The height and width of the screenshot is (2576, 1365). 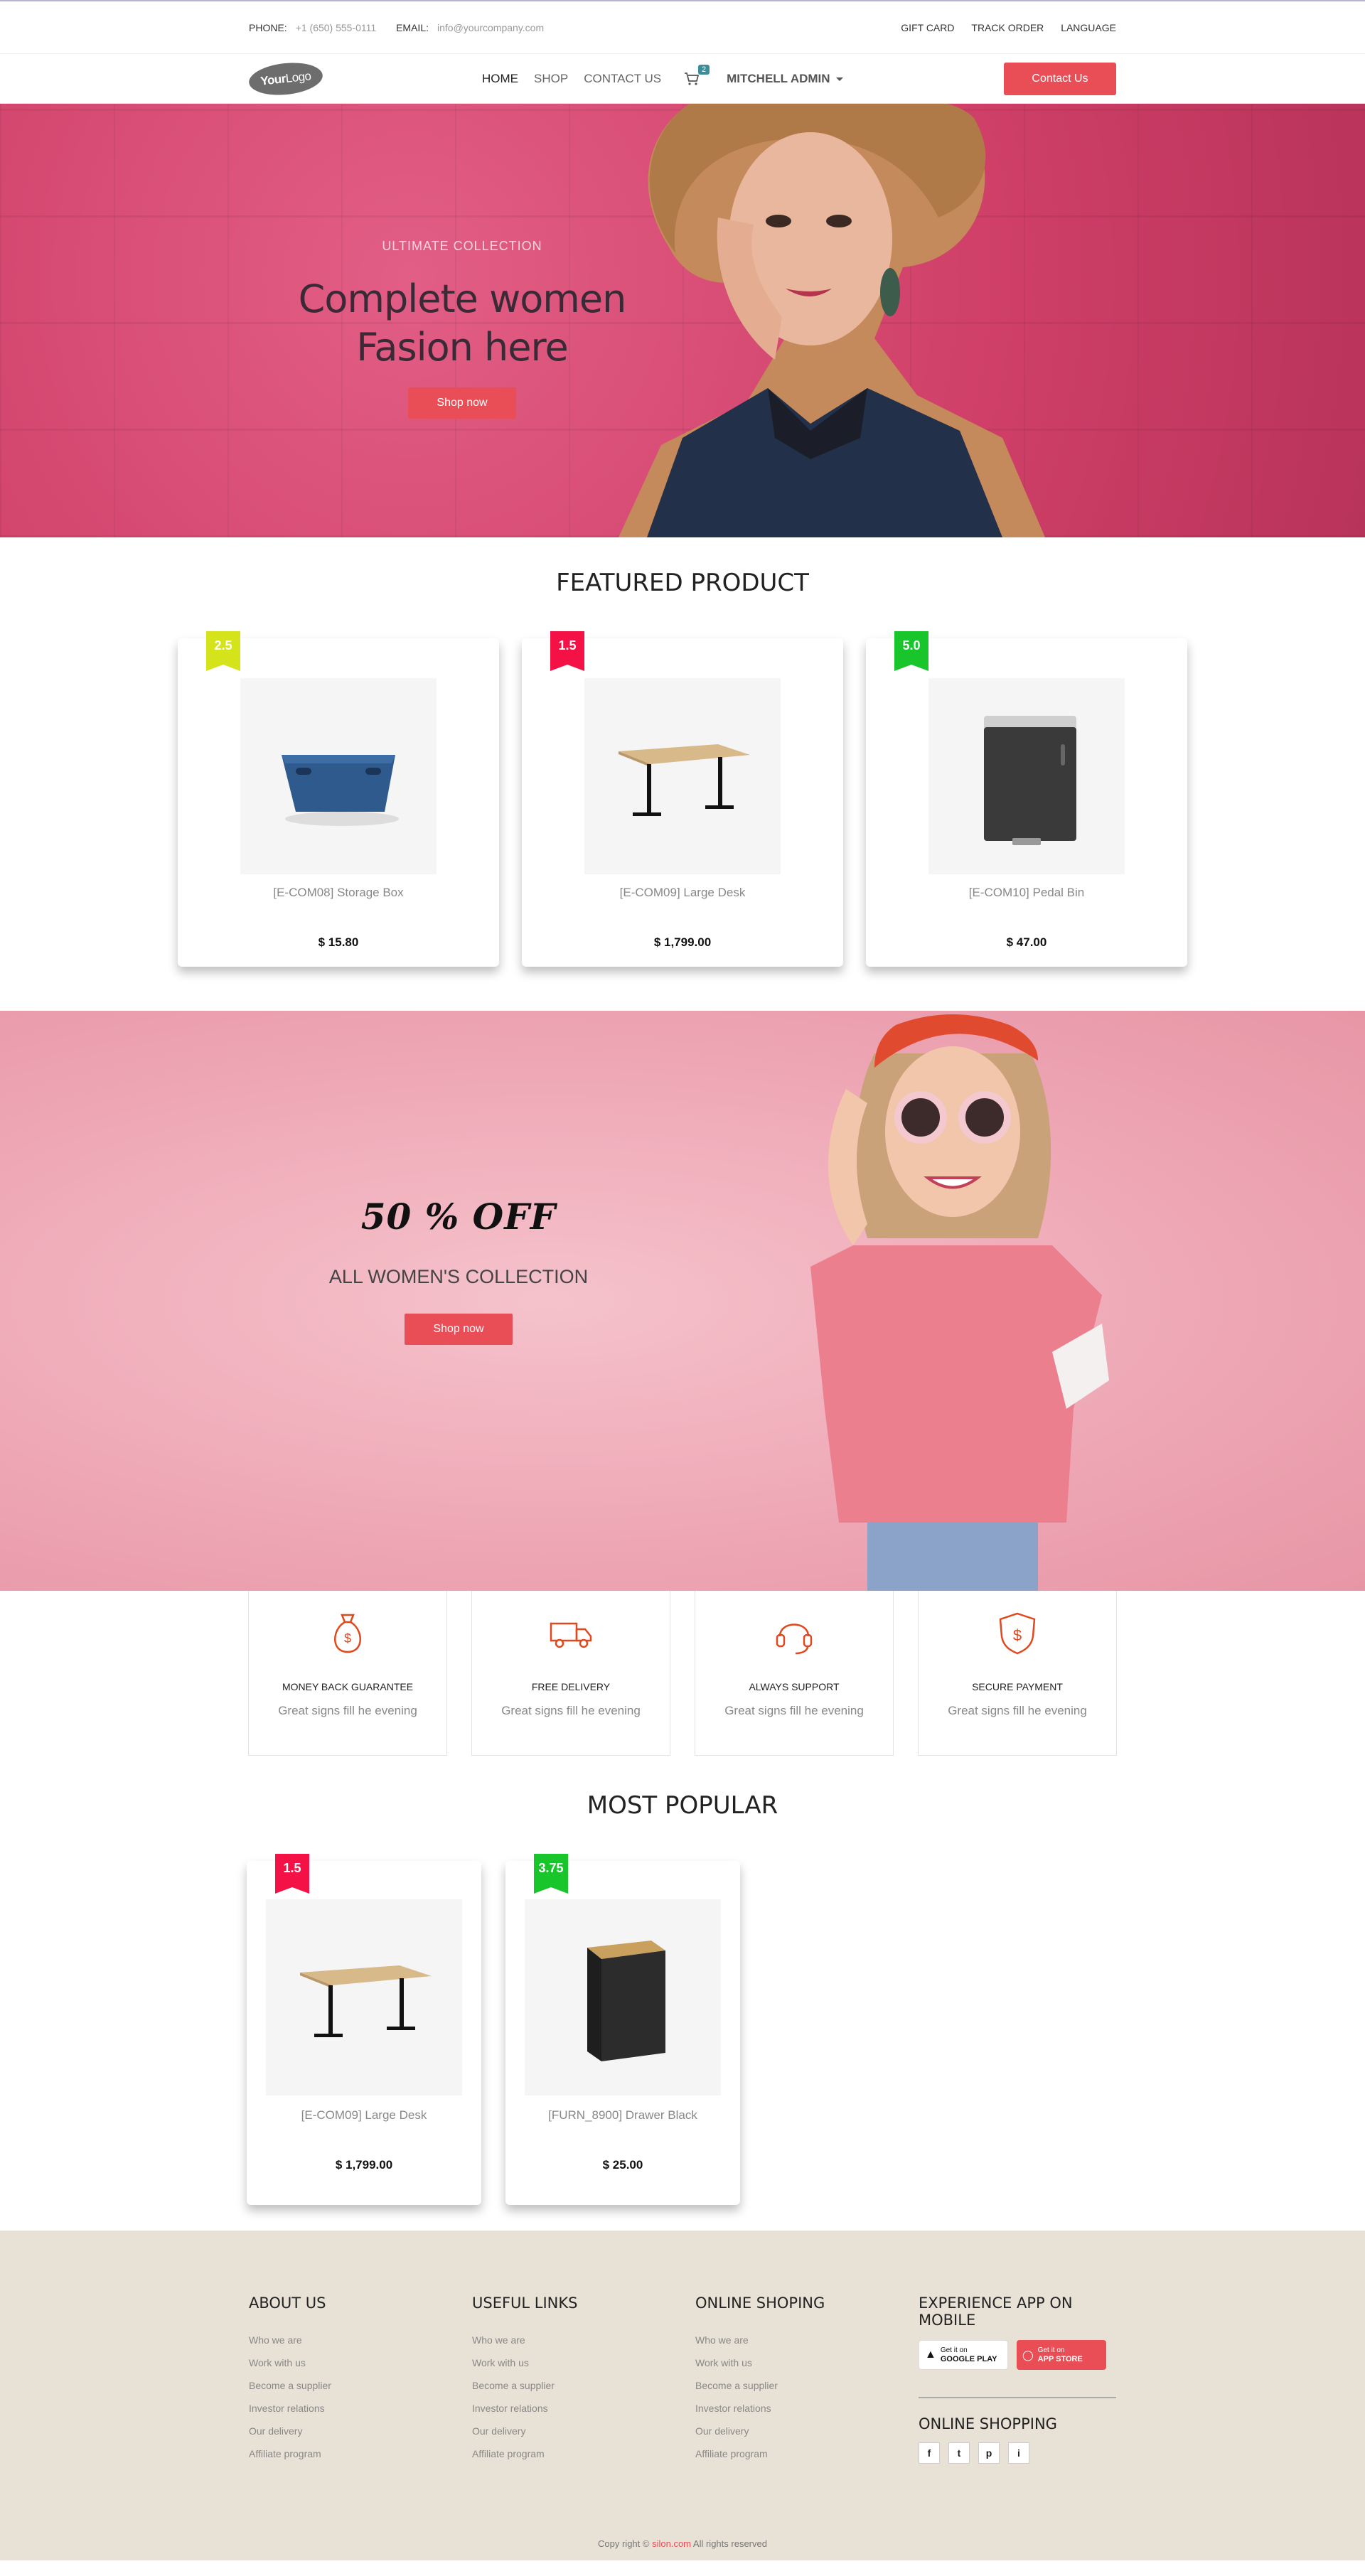 What do you see at coordinates (462, 347) in the screenshot?
I see `hero-title-line2: Fasion here` at bounding box center [462, 347].